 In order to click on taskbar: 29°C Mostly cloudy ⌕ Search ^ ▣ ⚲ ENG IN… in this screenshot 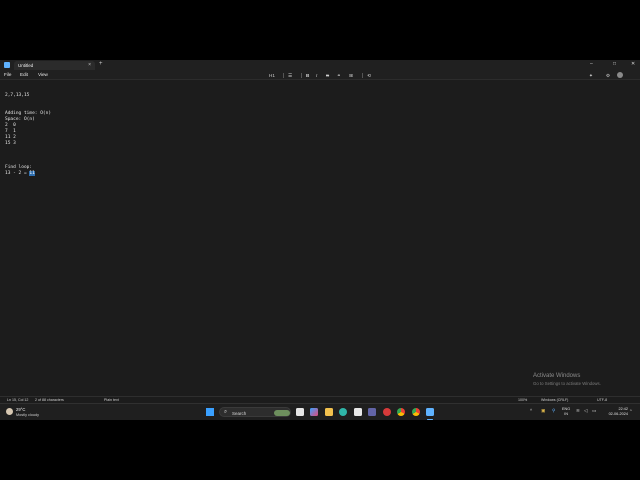, I will do `click(320, 411)`.